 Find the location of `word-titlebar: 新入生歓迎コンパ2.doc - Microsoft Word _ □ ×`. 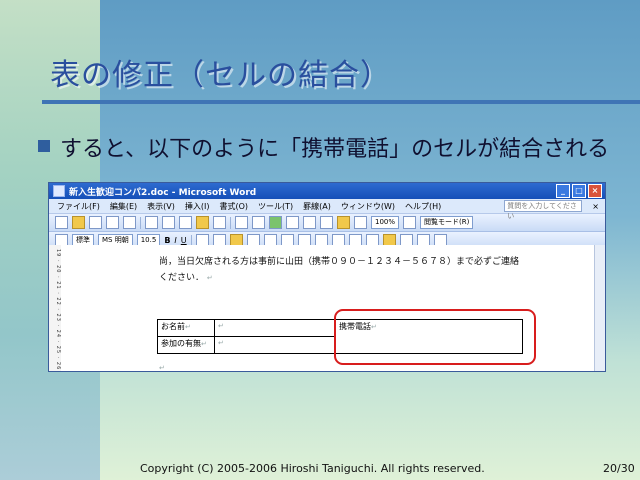

word-titlebar: 新入生歓迎コンパ2.doc - Microsoft Word _ □ × is located at coordinates (327, 191).